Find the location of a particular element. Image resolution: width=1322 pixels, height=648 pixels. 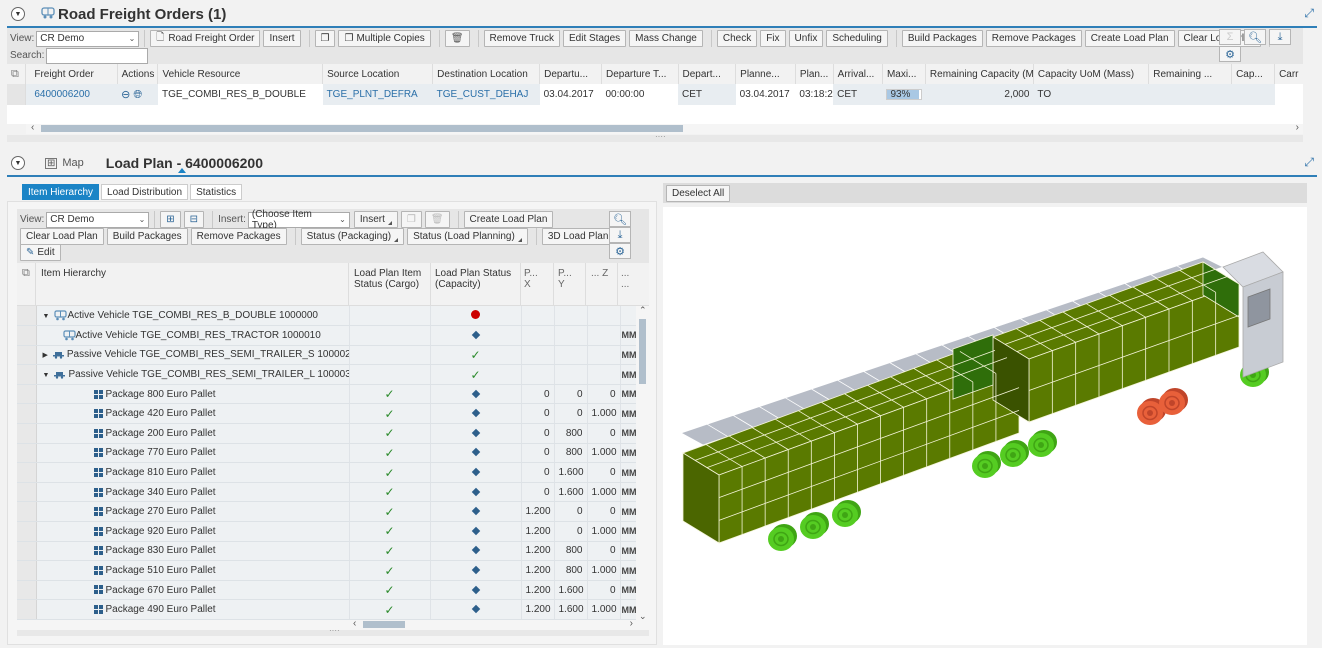

edit-button: ✎ Edit is located at coordinates (40, 252).